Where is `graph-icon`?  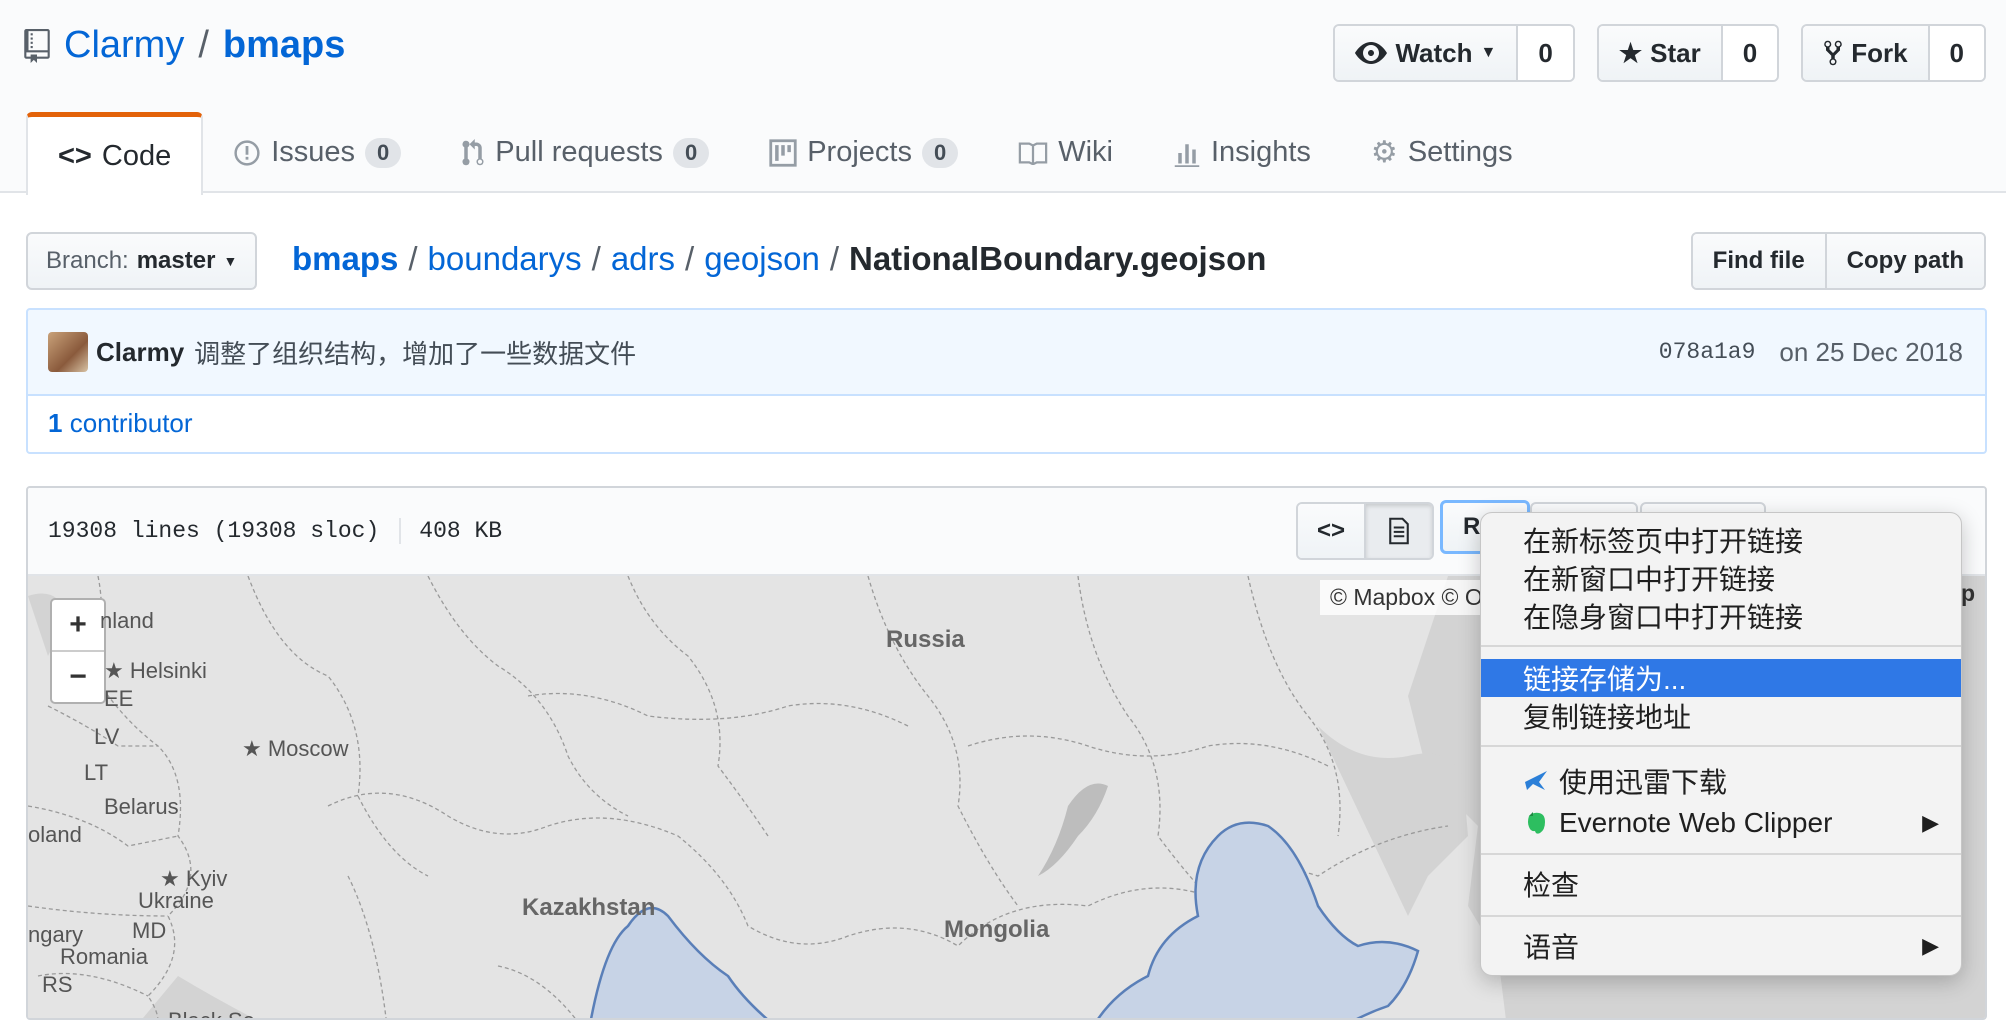
graph-icon is located at coordinates (1187, 155).